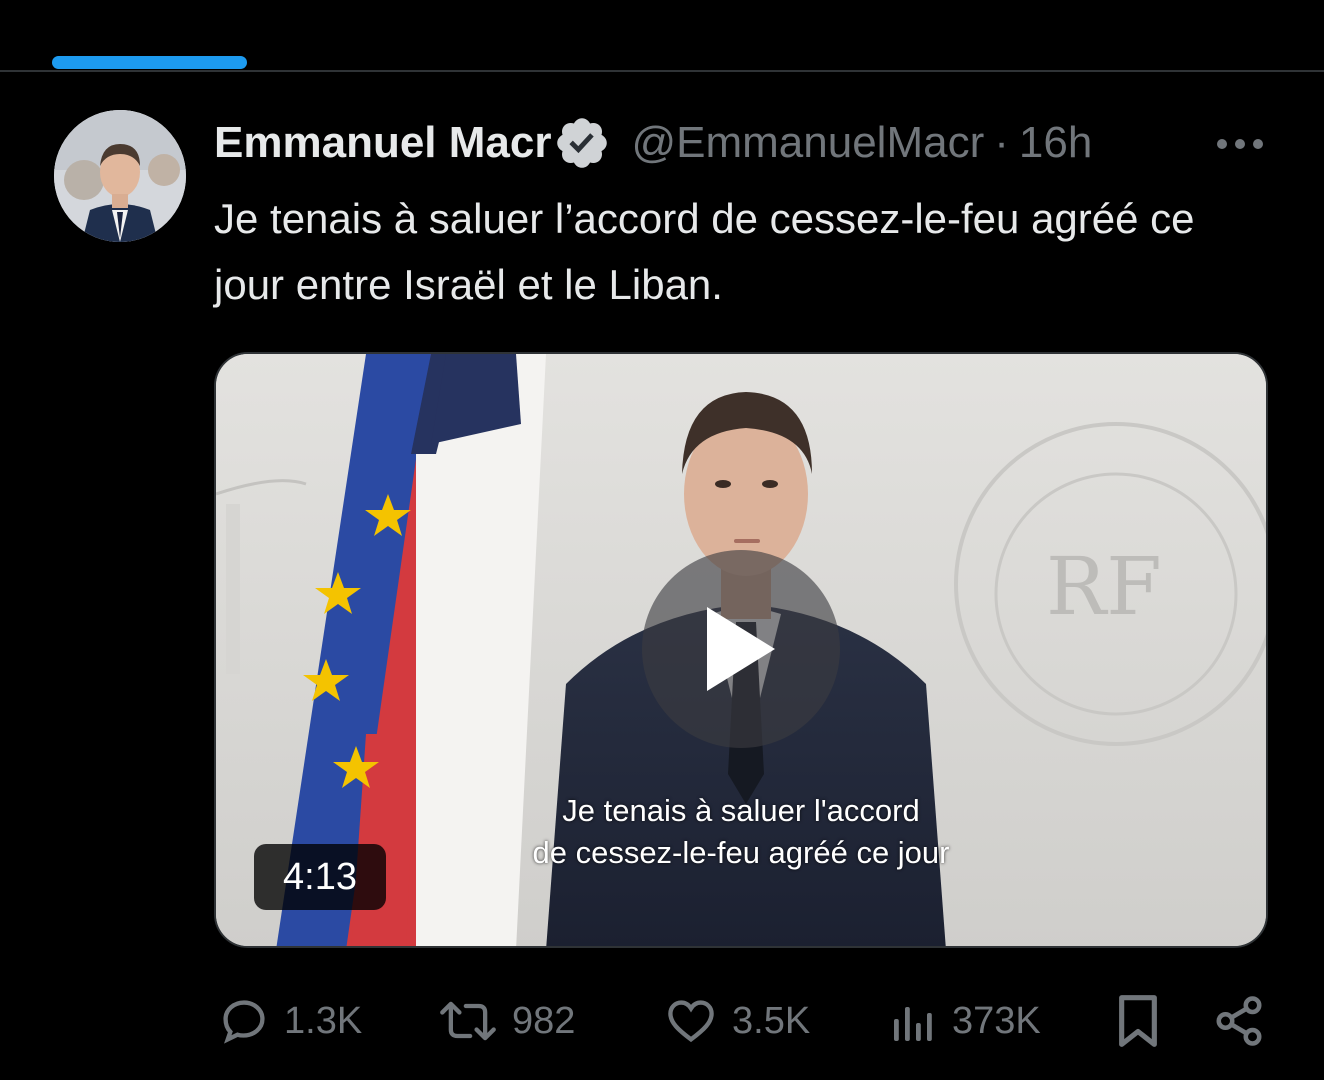 Image resolution: width=1324 pixels, height=1080 pixels. What do you see at coordinates (807, 143) in the screenshot?
I see `author-handle: @EmmanuelMacr` at bounding box center [807, 143].